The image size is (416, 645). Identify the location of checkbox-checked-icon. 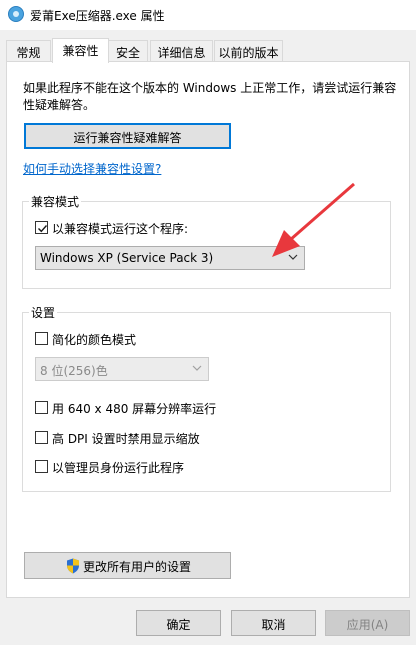
(41, 227).